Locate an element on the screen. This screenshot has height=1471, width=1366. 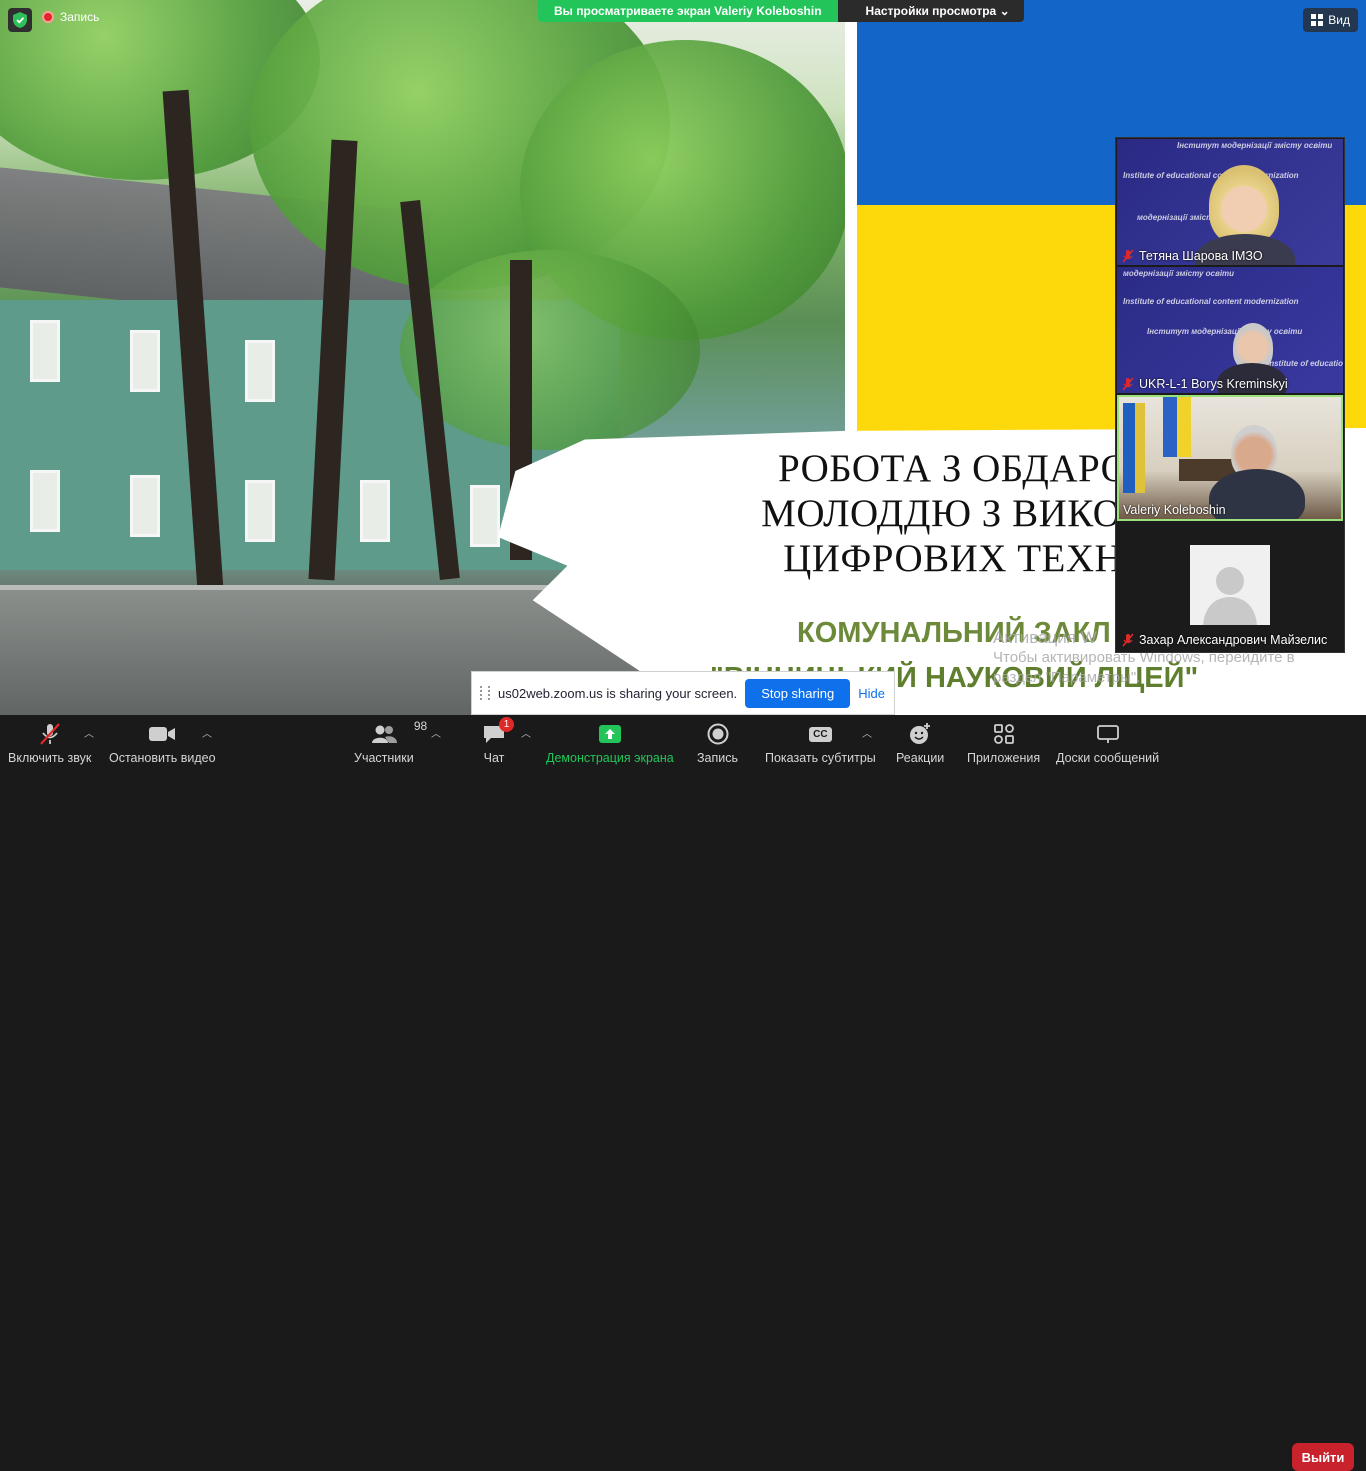
participant-tile: Захар Александрович Майзелис is located at coordinates (1230, 586).